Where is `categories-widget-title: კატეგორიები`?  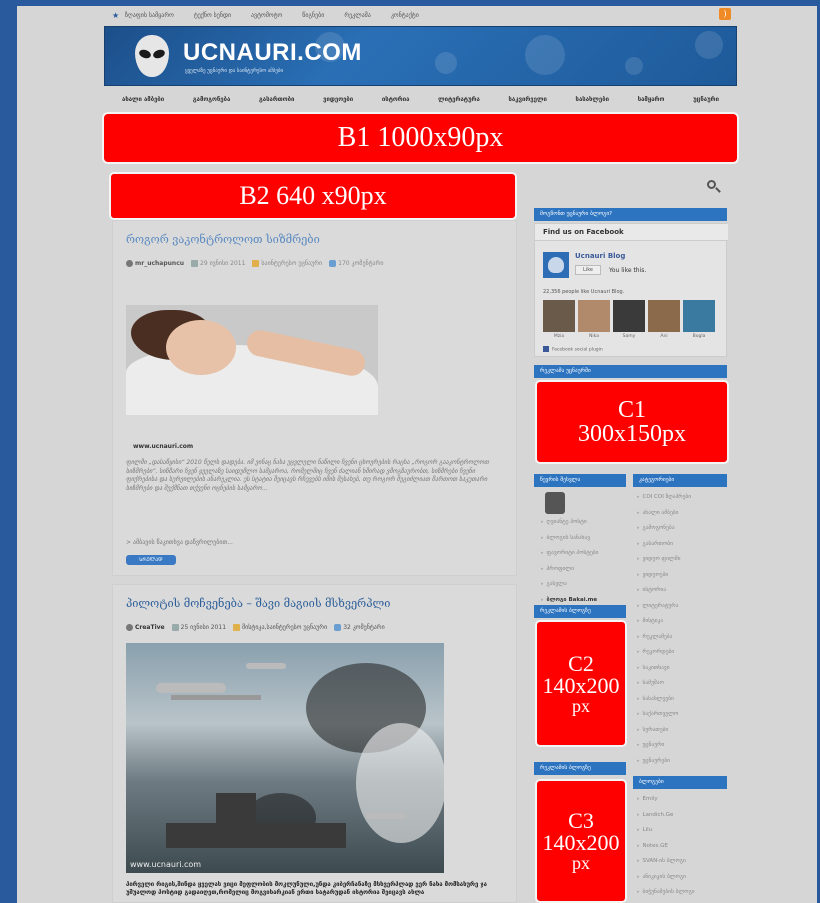 categories-widget-title: კატეგორიები is located at coordinates (680, 480).